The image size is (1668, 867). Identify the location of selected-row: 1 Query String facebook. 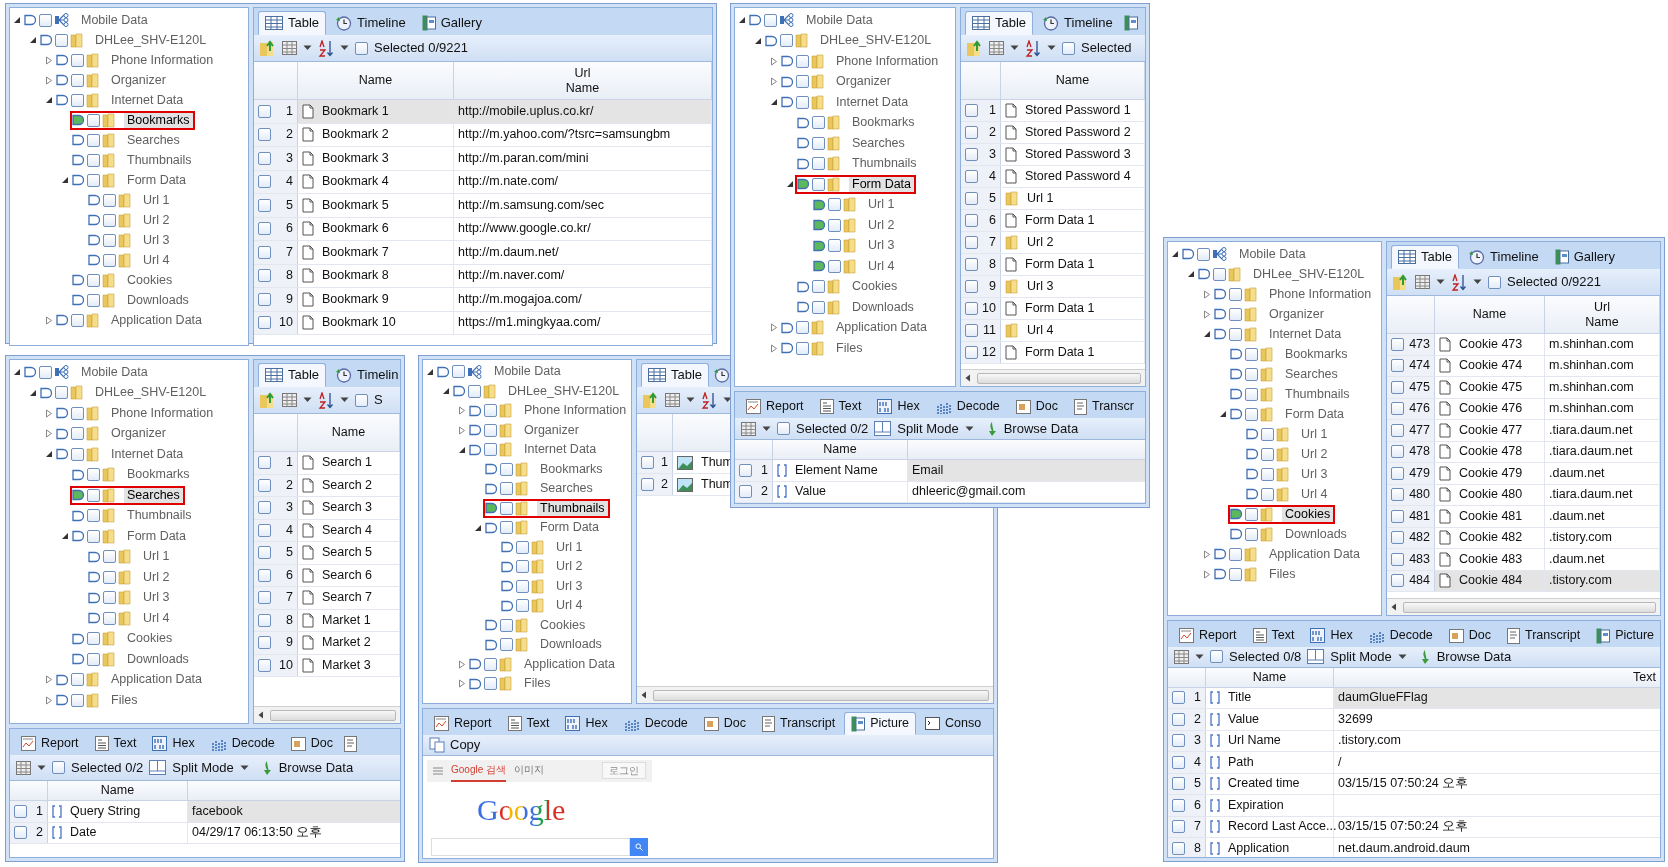
(205, 812).